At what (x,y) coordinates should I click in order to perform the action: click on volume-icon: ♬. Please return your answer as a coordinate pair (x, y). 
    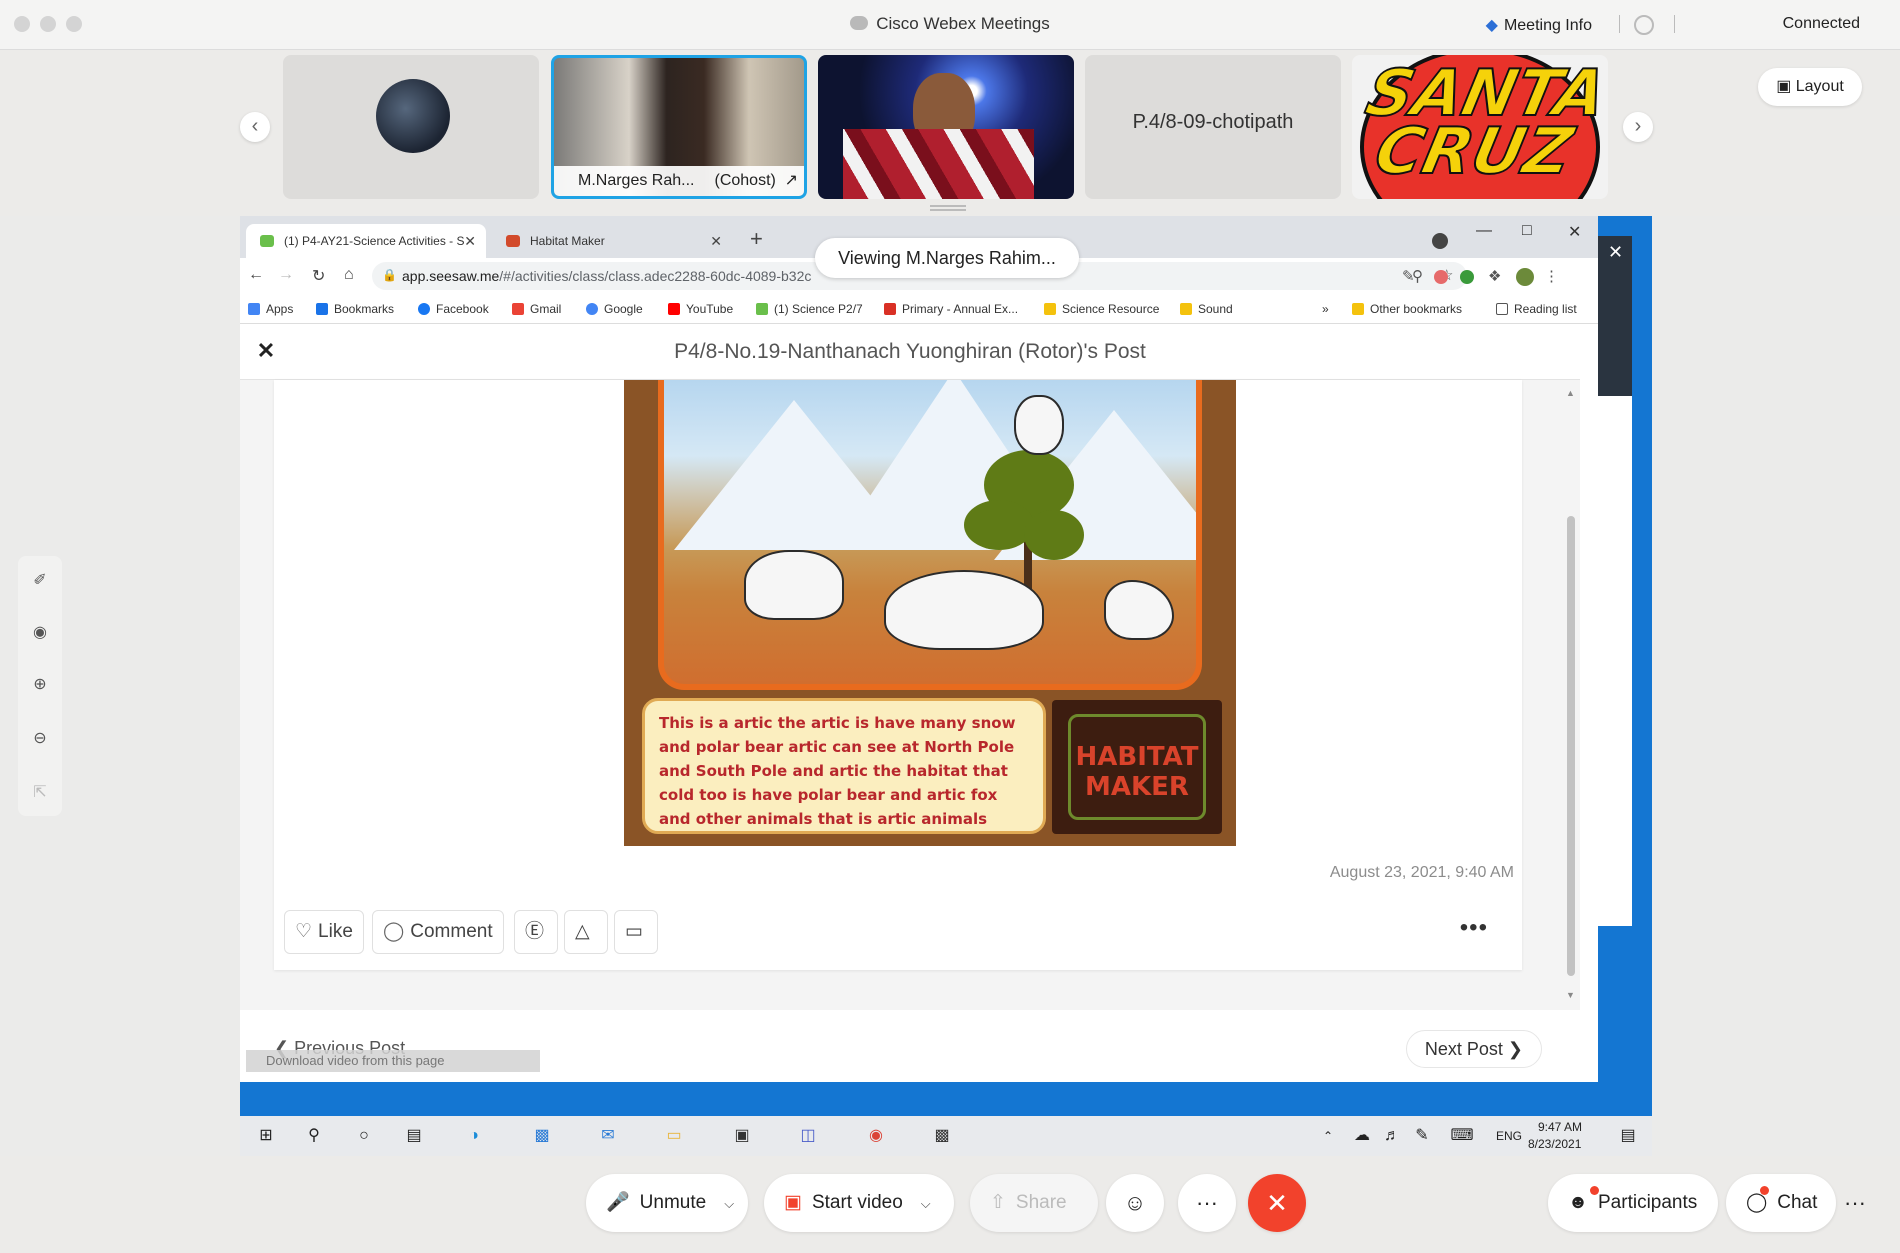
    Looking at the image, I should click on (1392, 1136).